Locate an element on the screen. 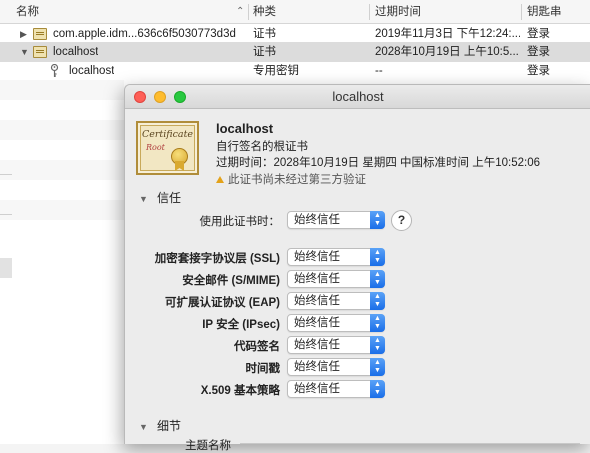 The image size is (590, 453). ssl-policy-label: 加密套接字协议层 (SSL) is located at coordinates (217, 259).